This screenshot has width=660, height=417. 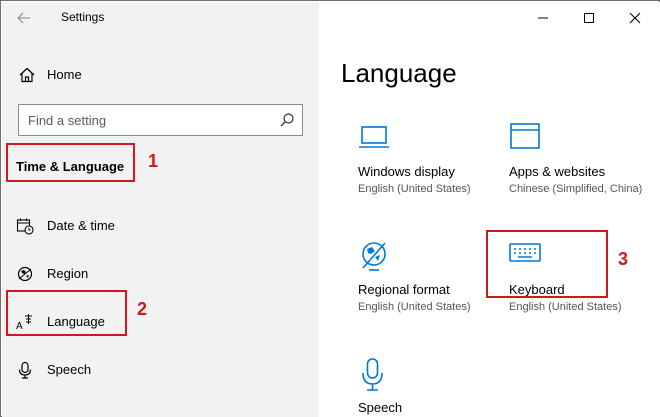 I want to click on globe-format-icon, so click(x=374, y=256).